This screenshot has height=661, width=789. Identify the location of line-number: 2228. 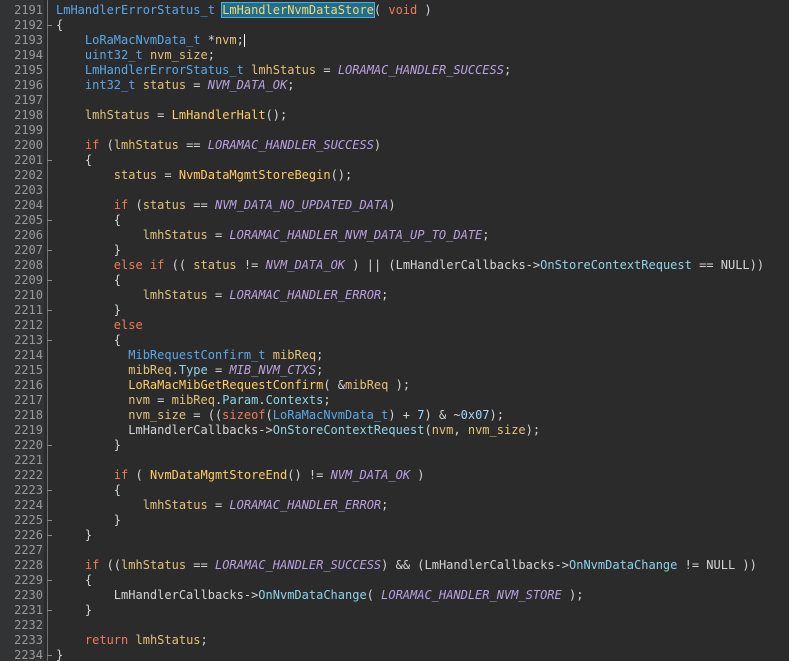
(28, 565).